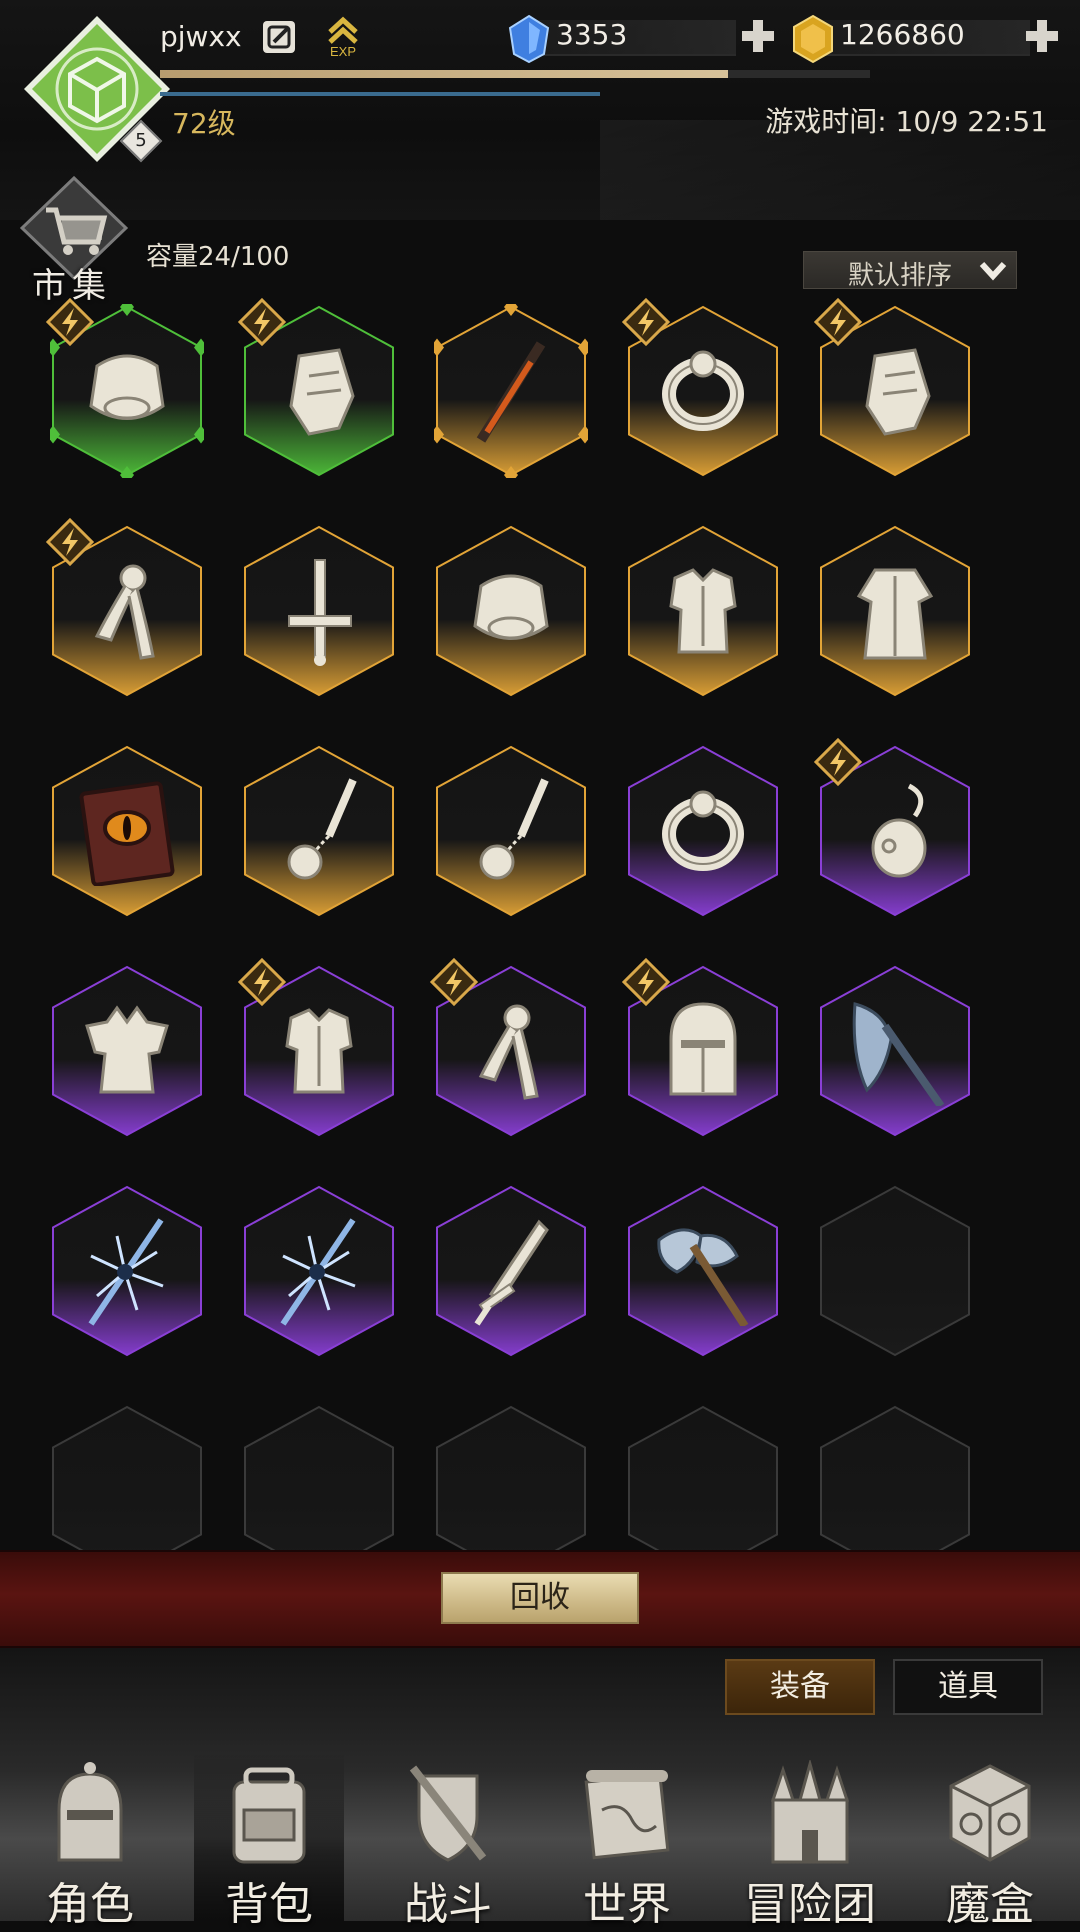 This screenshot has height=1932, width=1080. Describe the element at coordinates (319, 1051) in the screenshot. I see `body-armor-icon` at that location.